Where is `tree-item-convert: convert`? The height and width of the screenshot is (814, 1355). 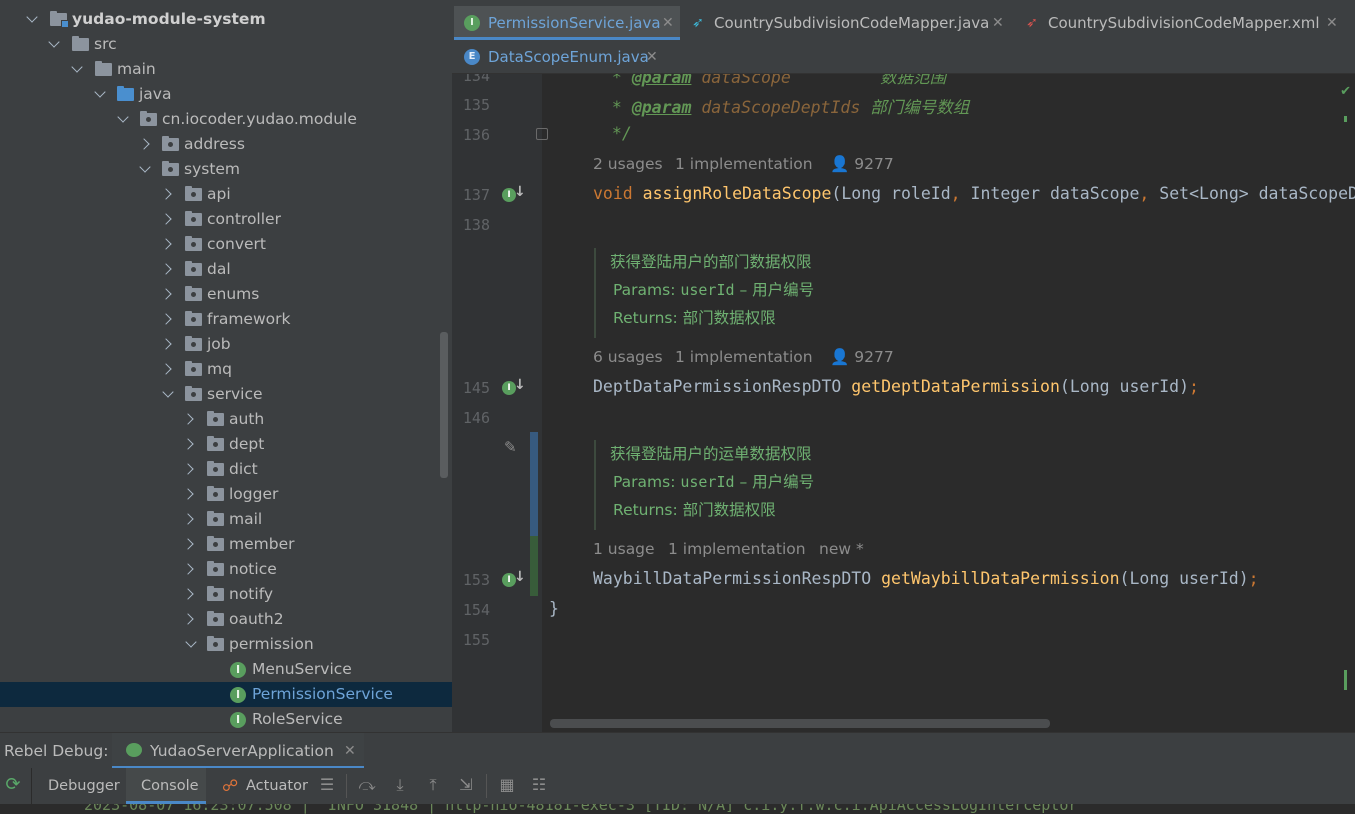
tree-item-convert: convert is located at coordinates (226, 244).